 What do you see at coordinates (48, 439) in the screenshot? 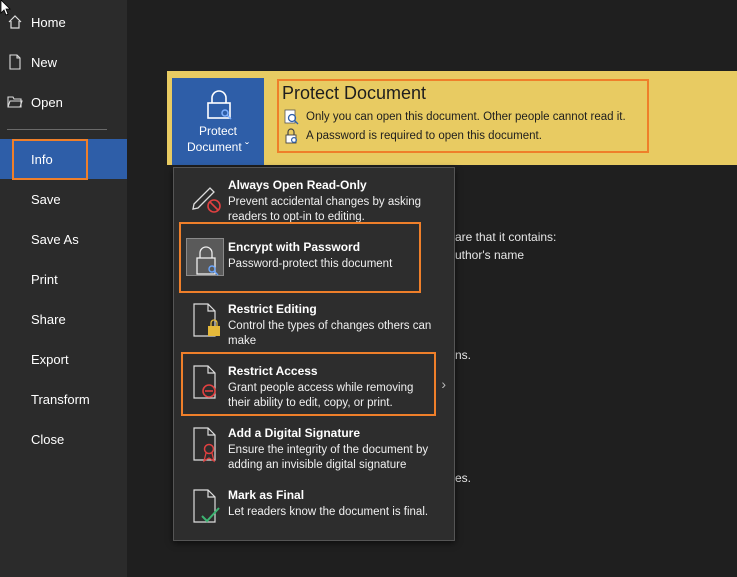
I see `nav-close-label: Close` at bounding box center [48, 439].